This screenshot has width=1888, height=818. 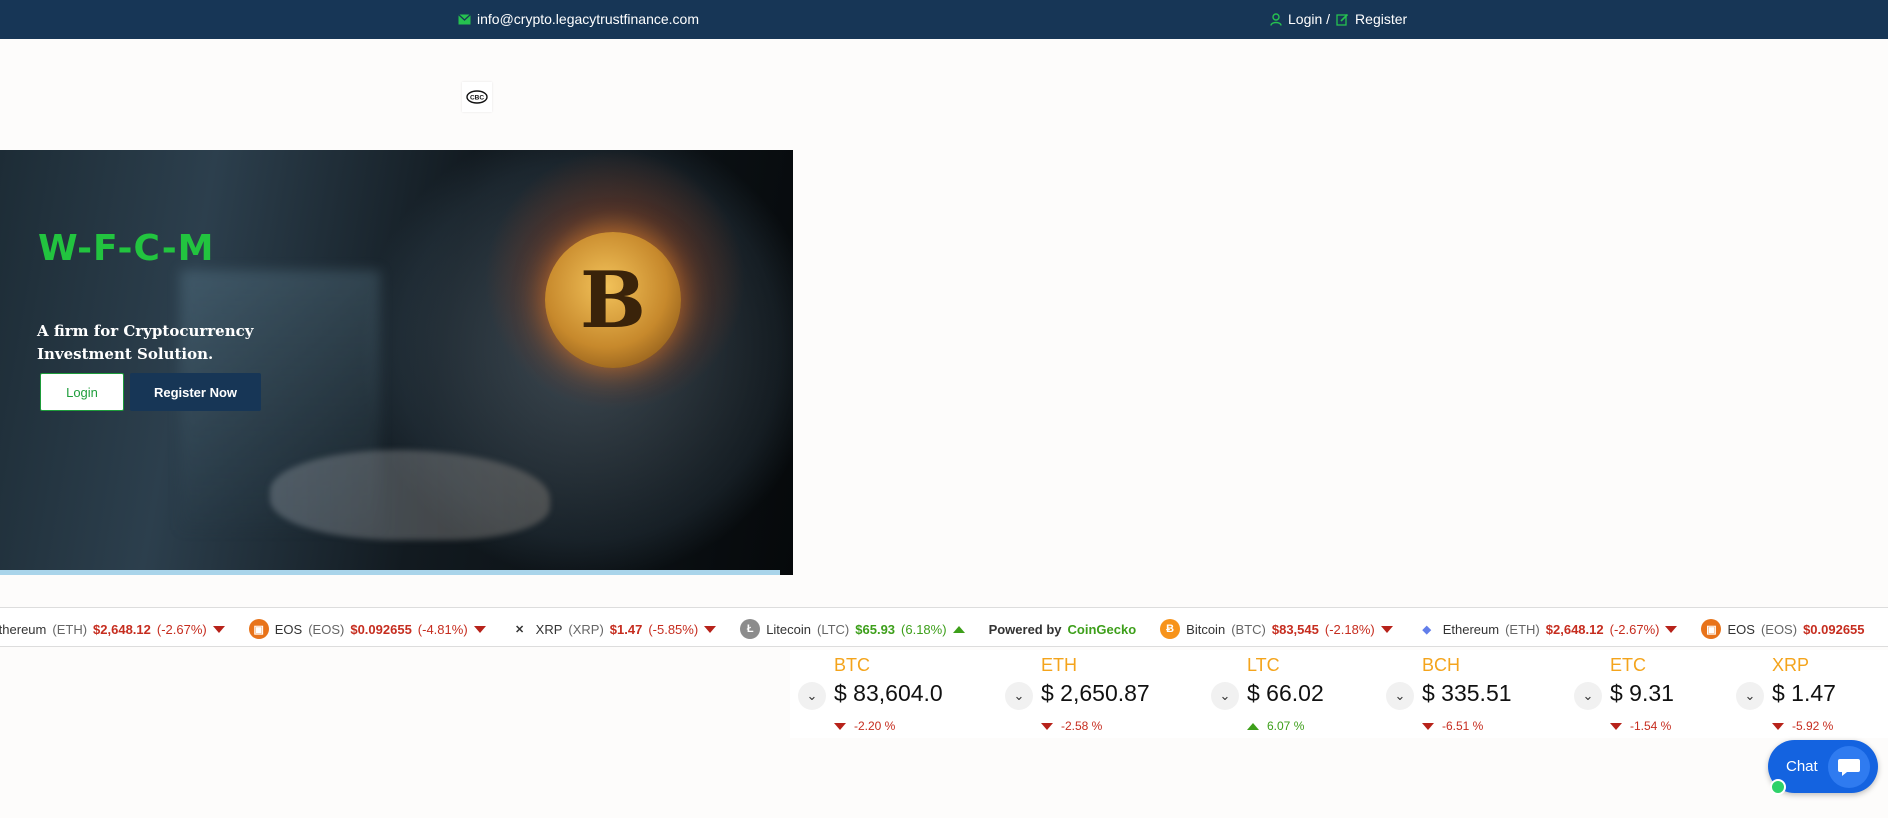 I want to click on contact-email: info@crypto.legacytrustfinance.com, so click(x=578, y=19).